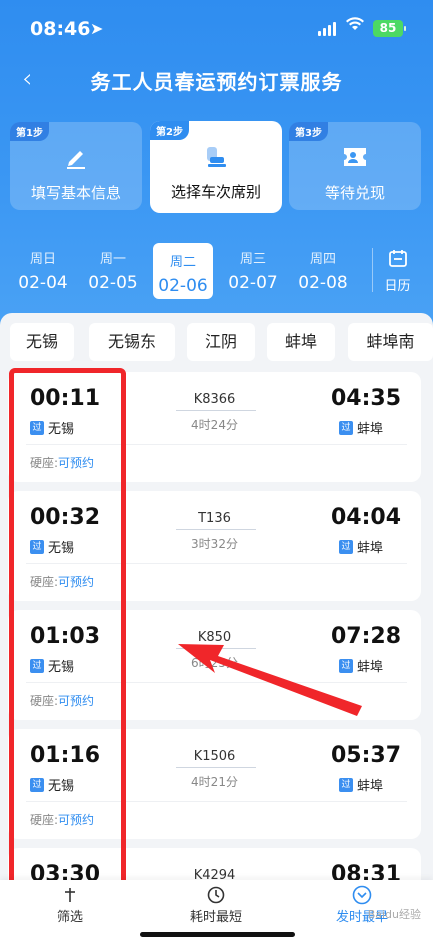 This screenshot has width=433, height=945. What do you see at coordinates (113, 270) in the screenshot?
I see `date-tab-0205: 周一 02-05` at bounding box center [113, 270].